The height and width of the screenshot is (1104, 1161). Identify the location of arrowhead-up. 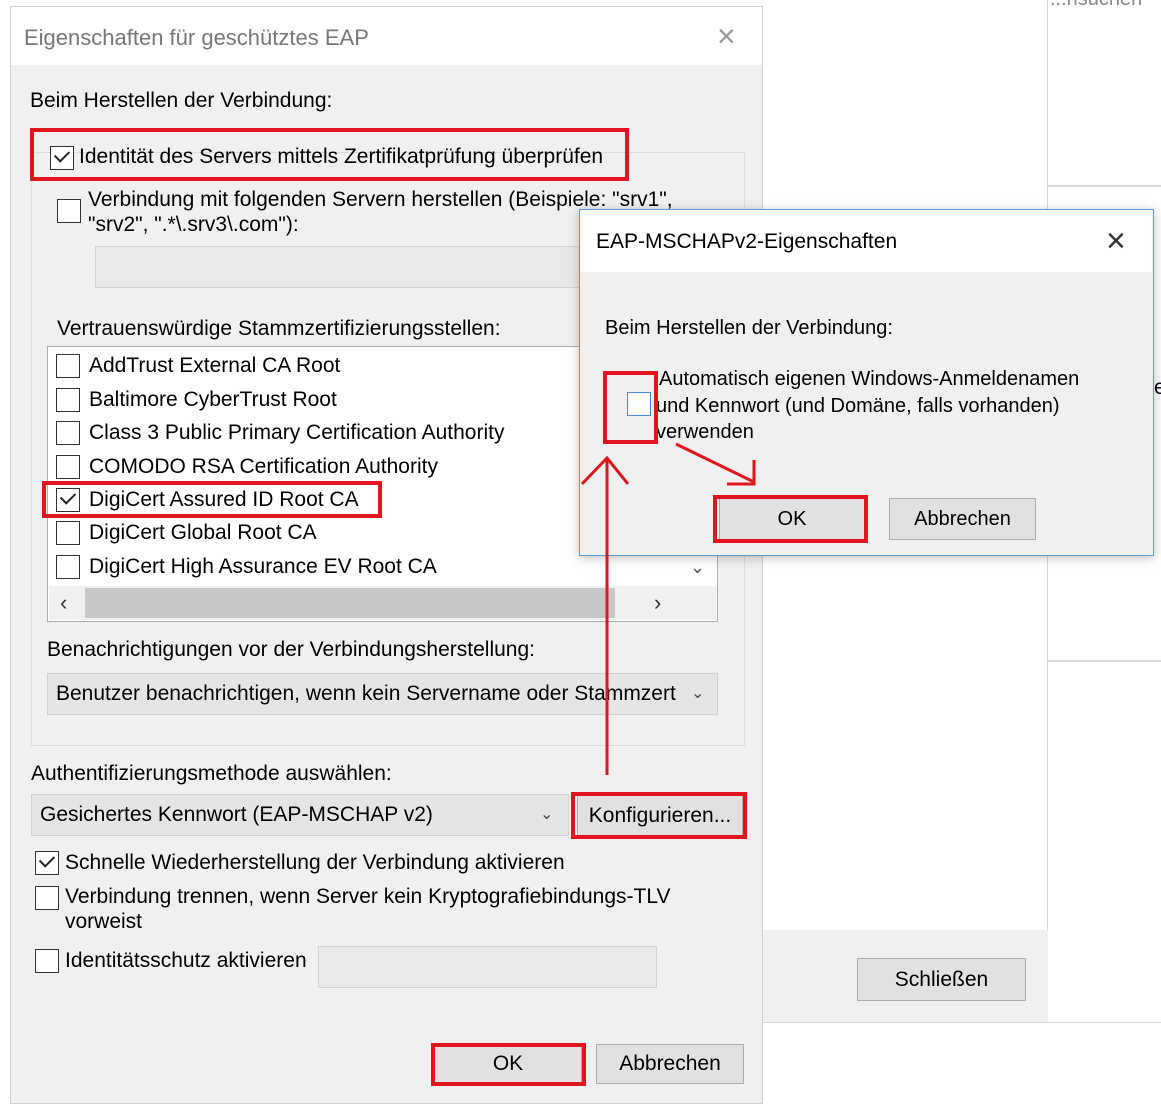
(605, 470).